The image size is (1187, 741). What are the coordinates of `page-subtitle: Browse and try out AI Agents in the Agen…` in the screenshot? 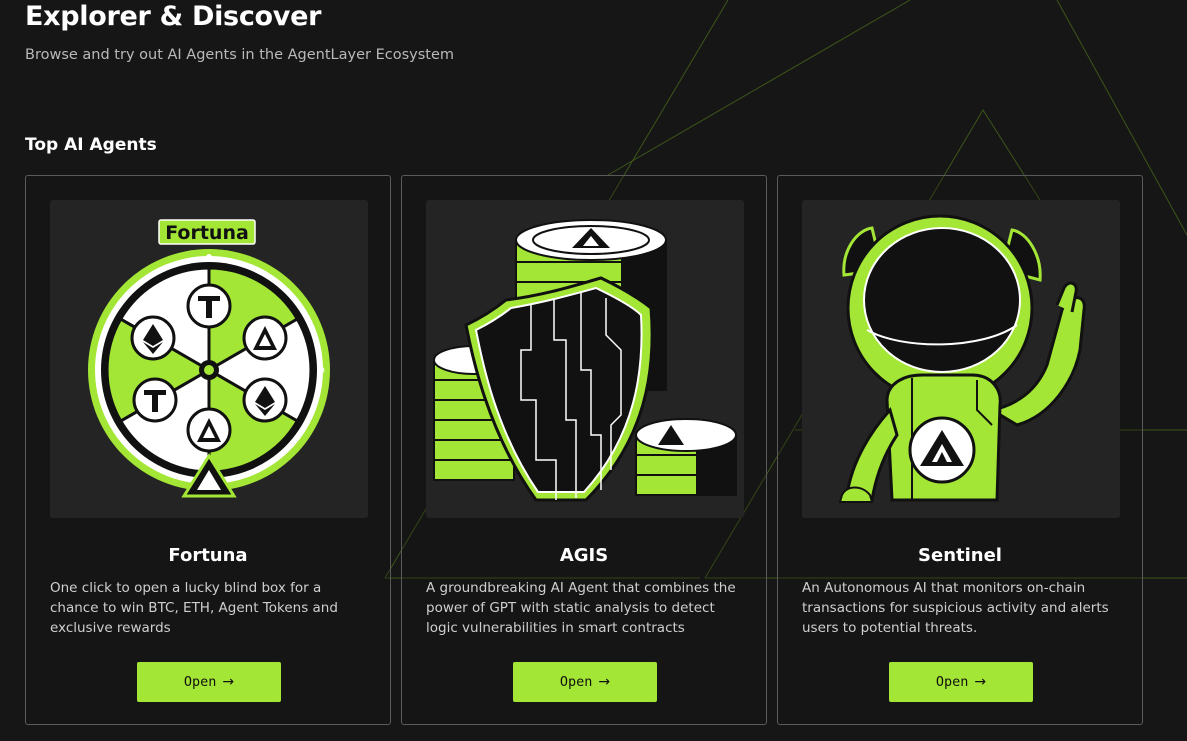 It's located at (239, 55).